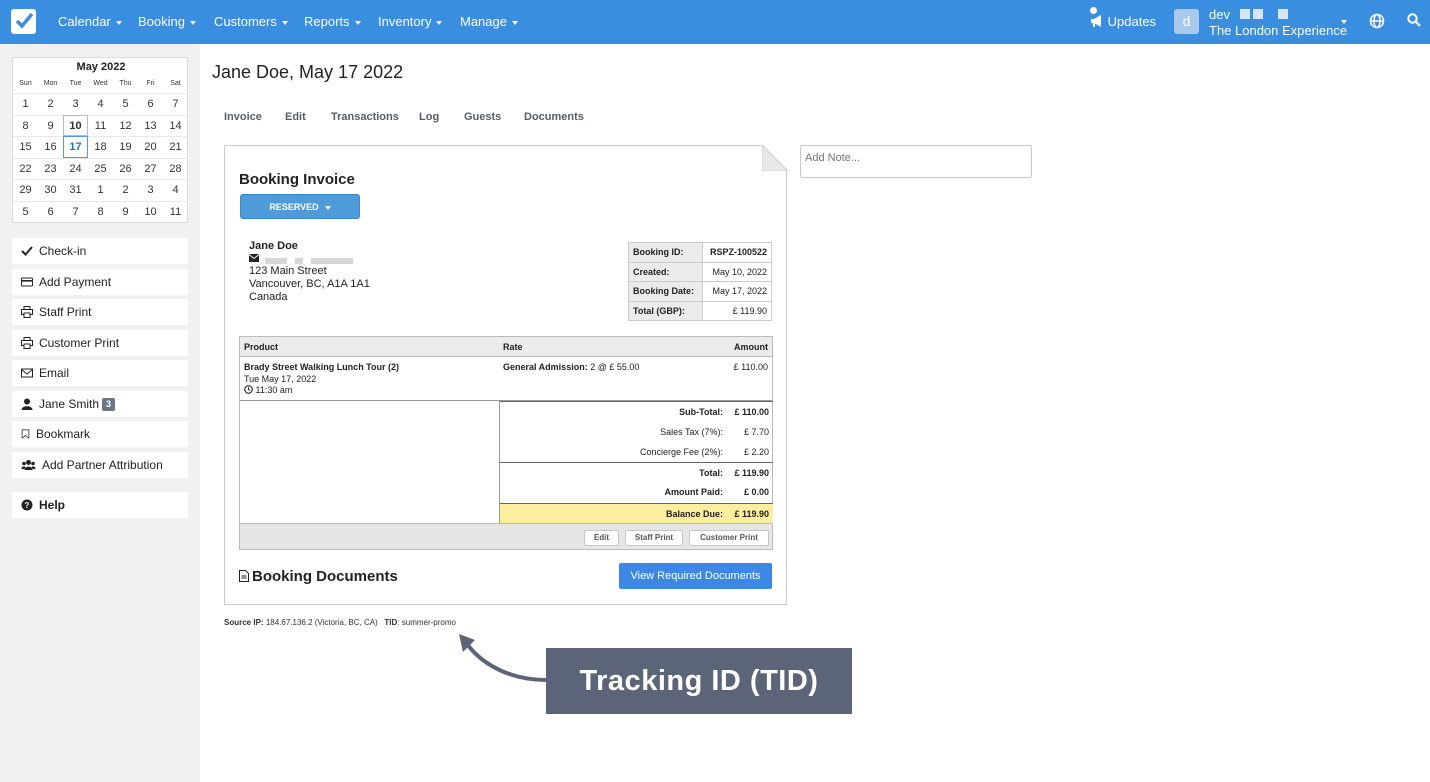 The image size is (1430, 782). I want to click on calendar-day: 31, so click(75, 190).